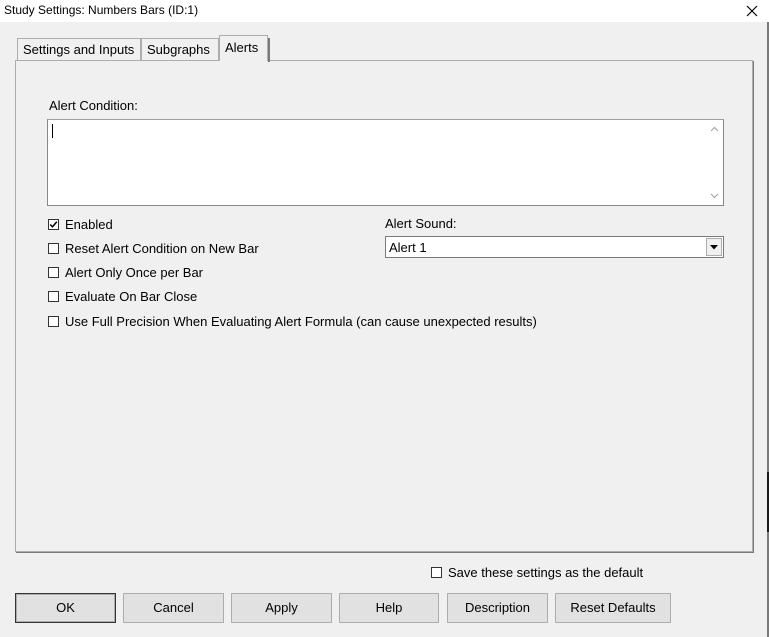 The width and height of the screenshot is (769, 637). I want to click on text-caret, so click(52, 131).